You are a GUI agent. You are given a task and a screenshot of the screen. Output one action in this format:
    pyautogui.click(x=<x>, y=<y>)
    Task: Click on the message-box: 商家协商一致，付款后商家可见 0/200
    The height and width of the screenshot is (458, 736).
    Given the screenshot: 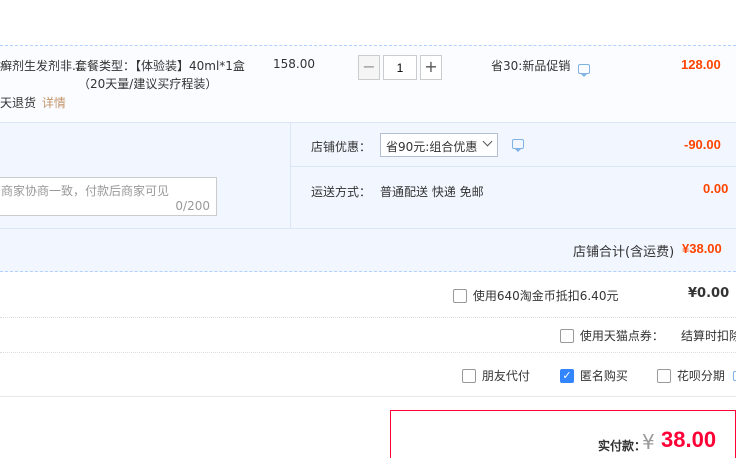 What is the action you would take?
    pyautogui.click(x=108, y=196)
    